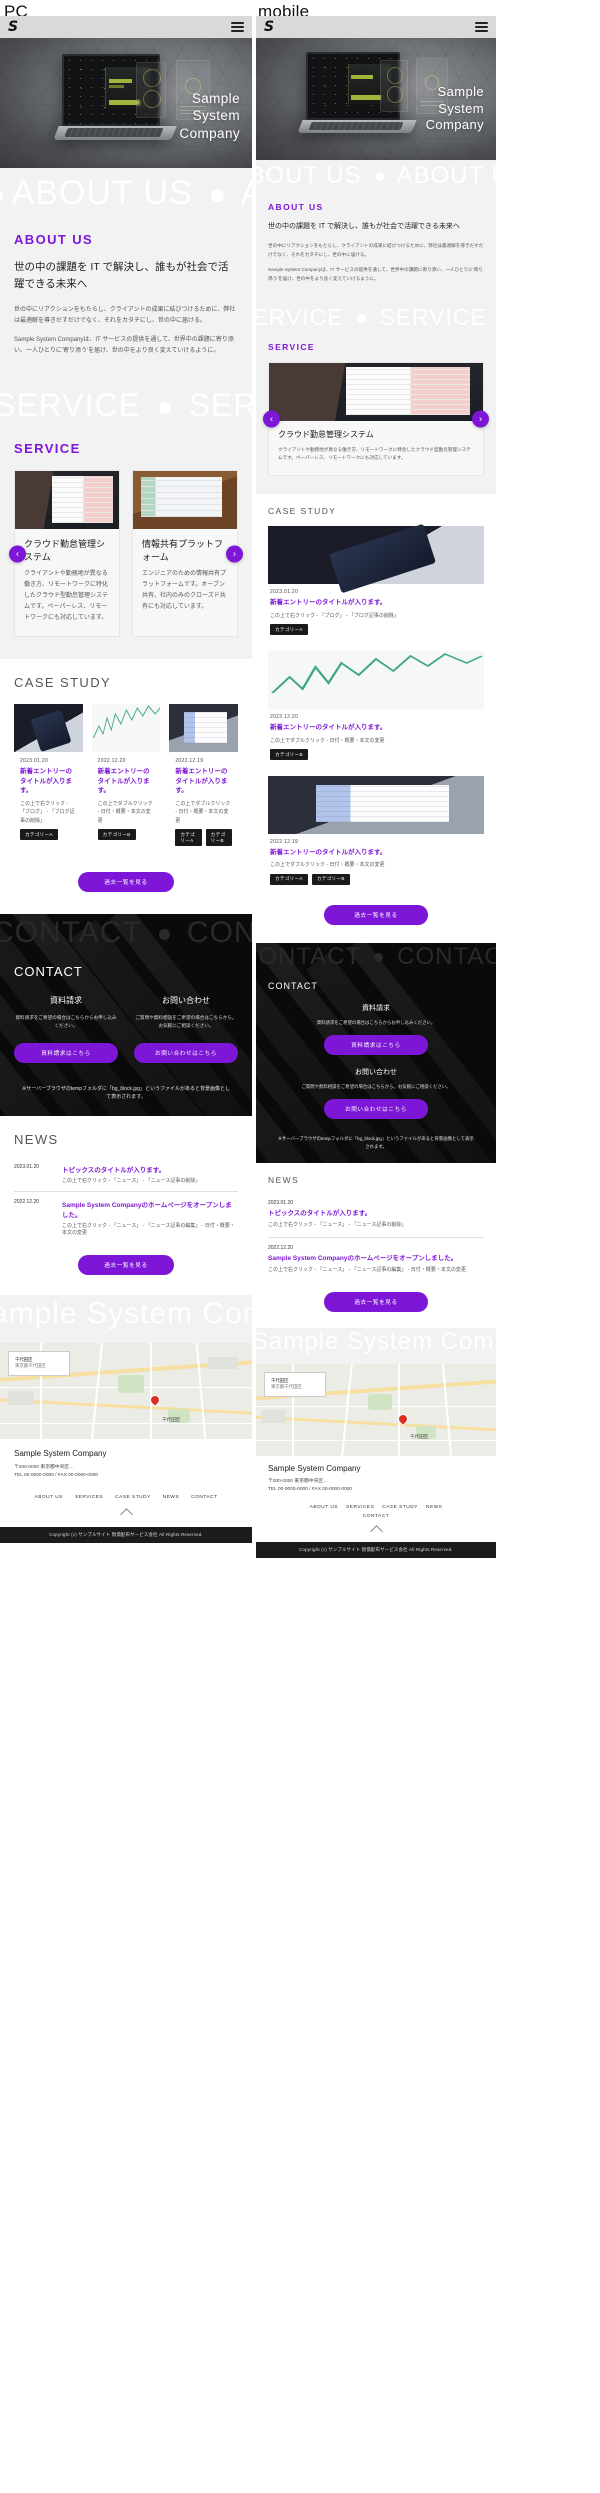 Image resolution: width=600 pixels, height=2493 pixels. Describe the element at coordinates (460, 91) in the screenshot. I see `hero-title-line-1: Sample` at that location.